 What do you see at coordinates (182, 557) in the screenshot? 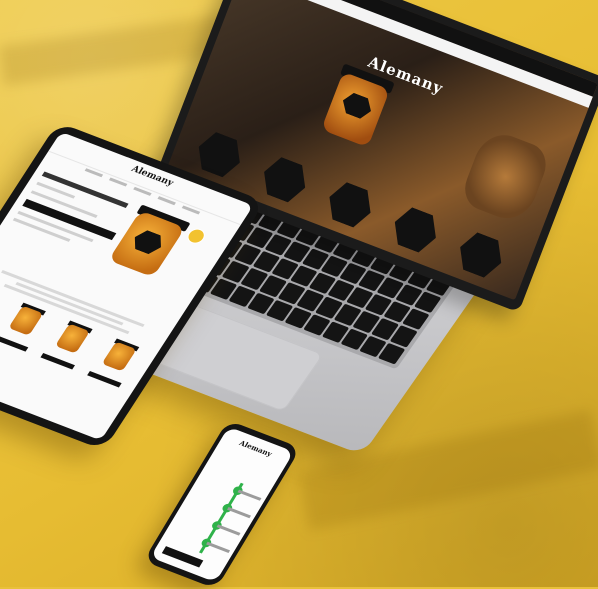
I see `continue-button` at bounding box center [182, 557].